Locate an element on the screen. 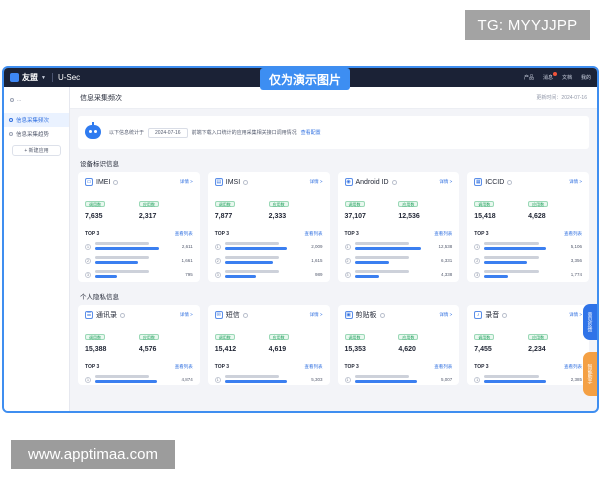 The image size is (600, 480). sidebar-item-label: 信息采集频次 is located at coordinates (33, 121).